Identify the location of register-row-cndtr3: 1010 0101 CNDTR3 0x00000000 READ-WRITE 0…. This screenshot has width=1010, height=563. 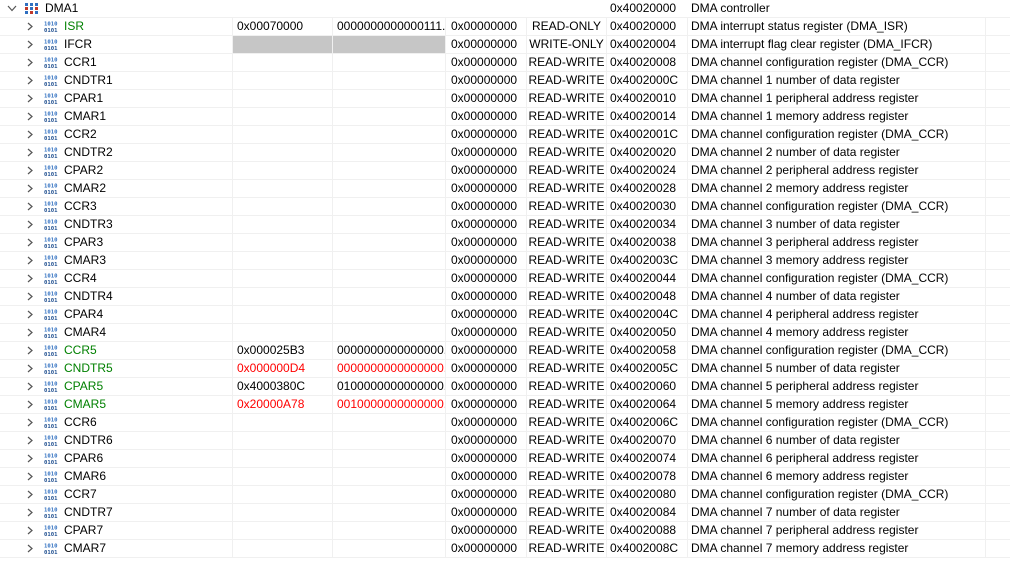
(505, 225).